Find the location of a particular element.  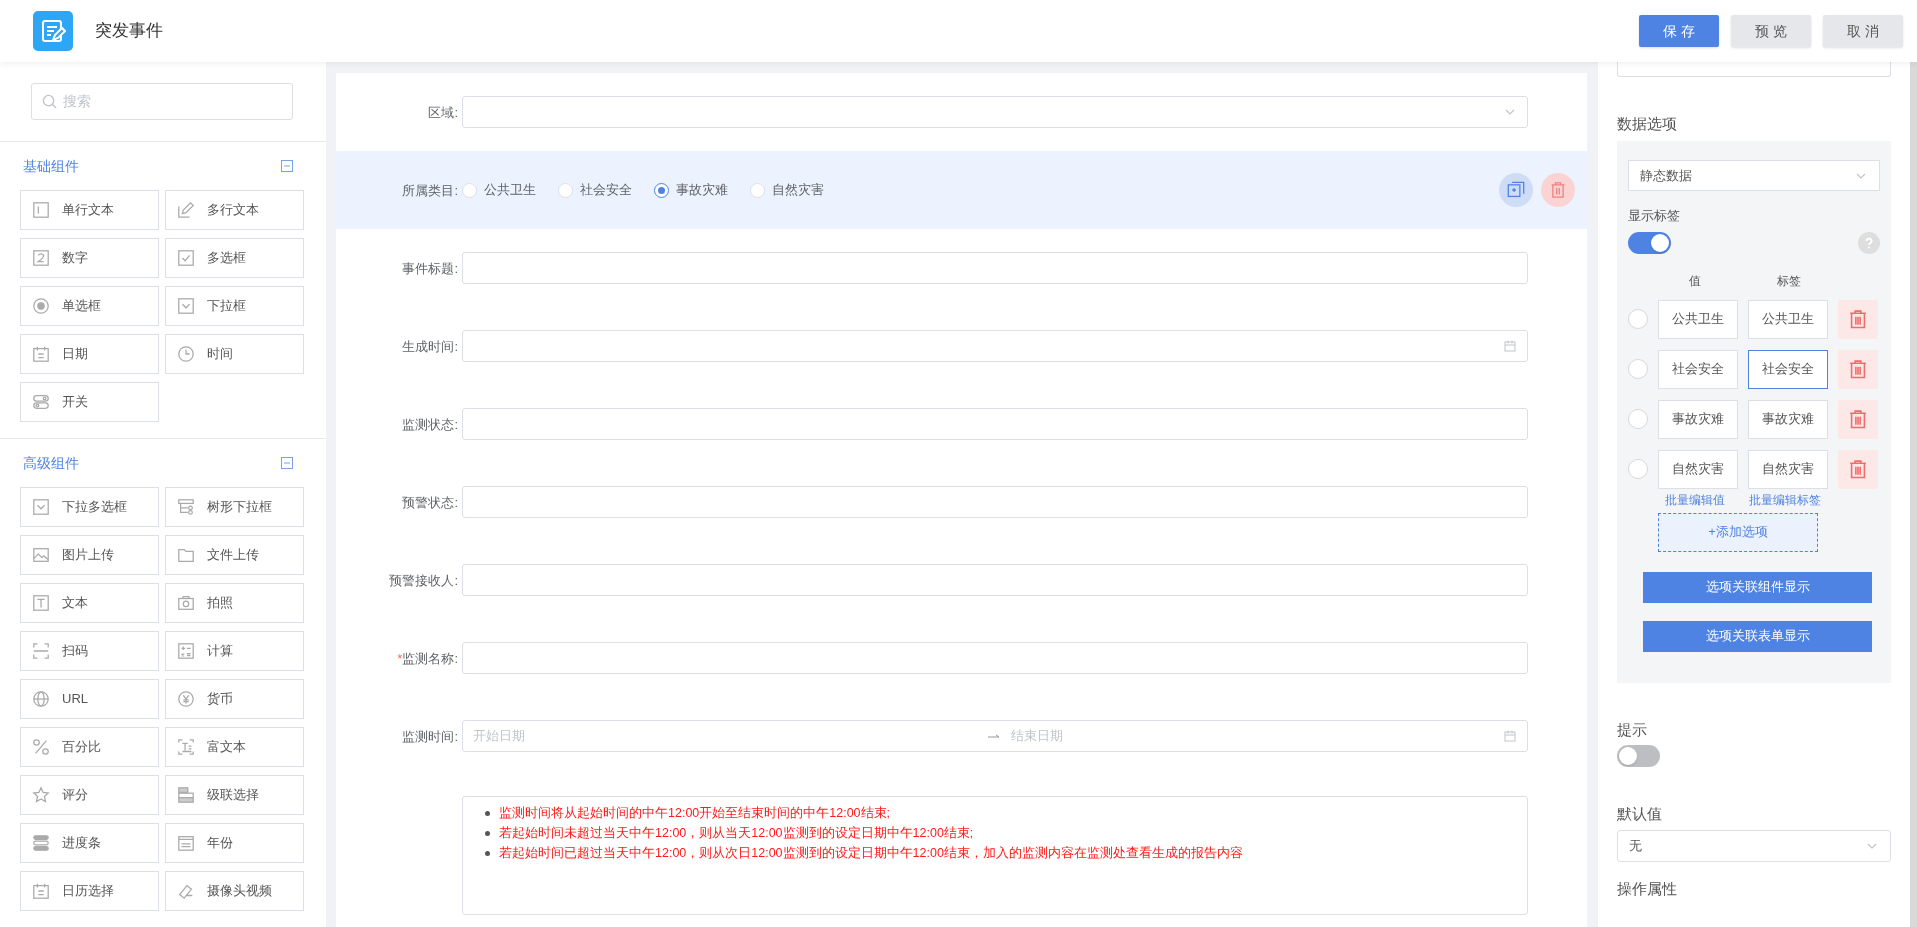

component-item: 数字 is located at coordinates (89, 258).